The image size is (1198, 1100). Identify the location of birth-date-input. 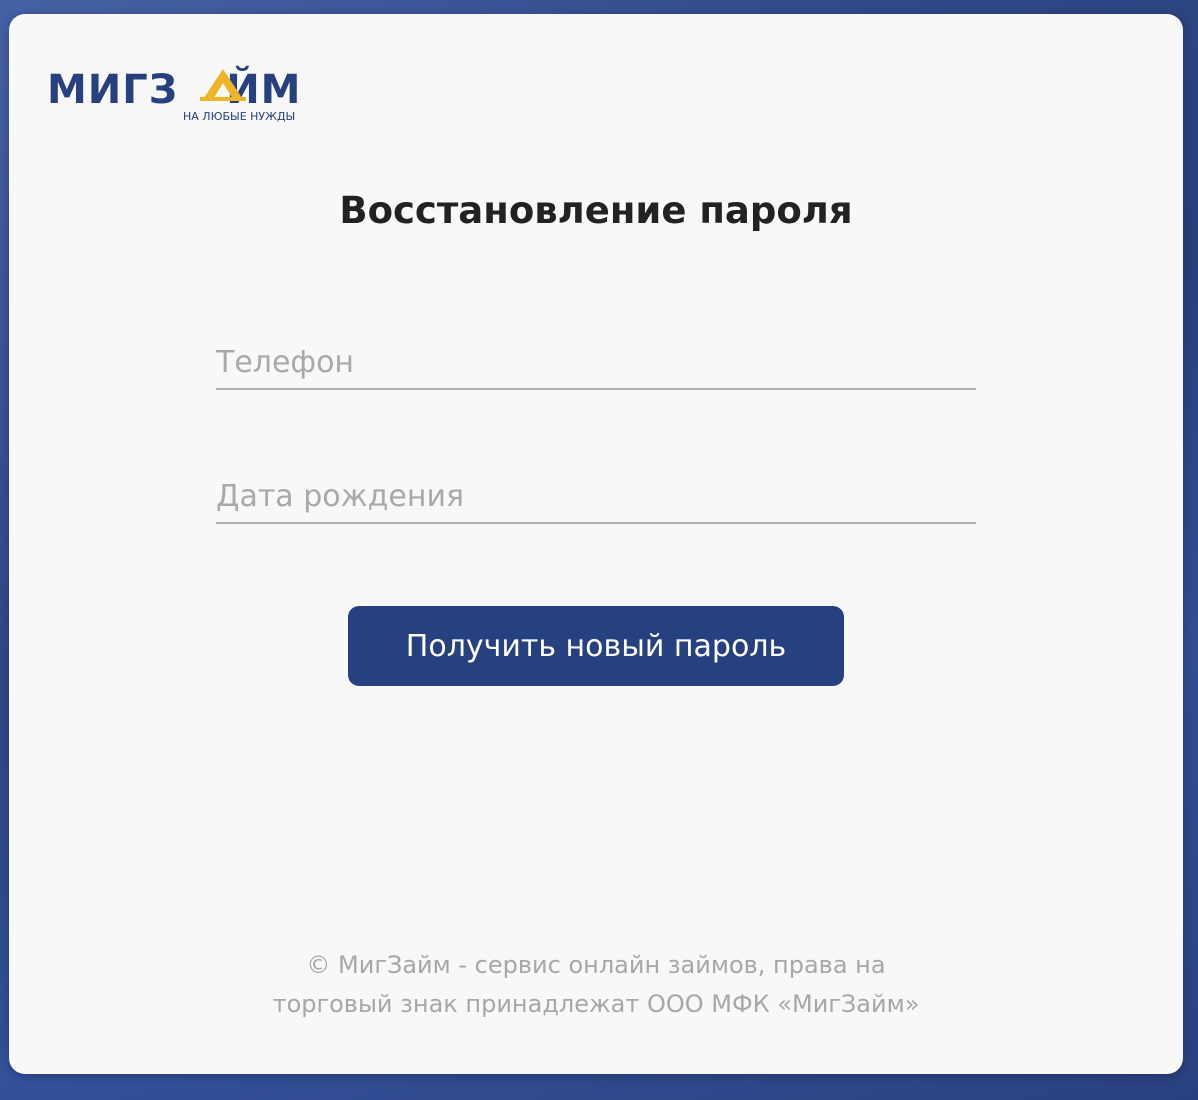
(596, 496).